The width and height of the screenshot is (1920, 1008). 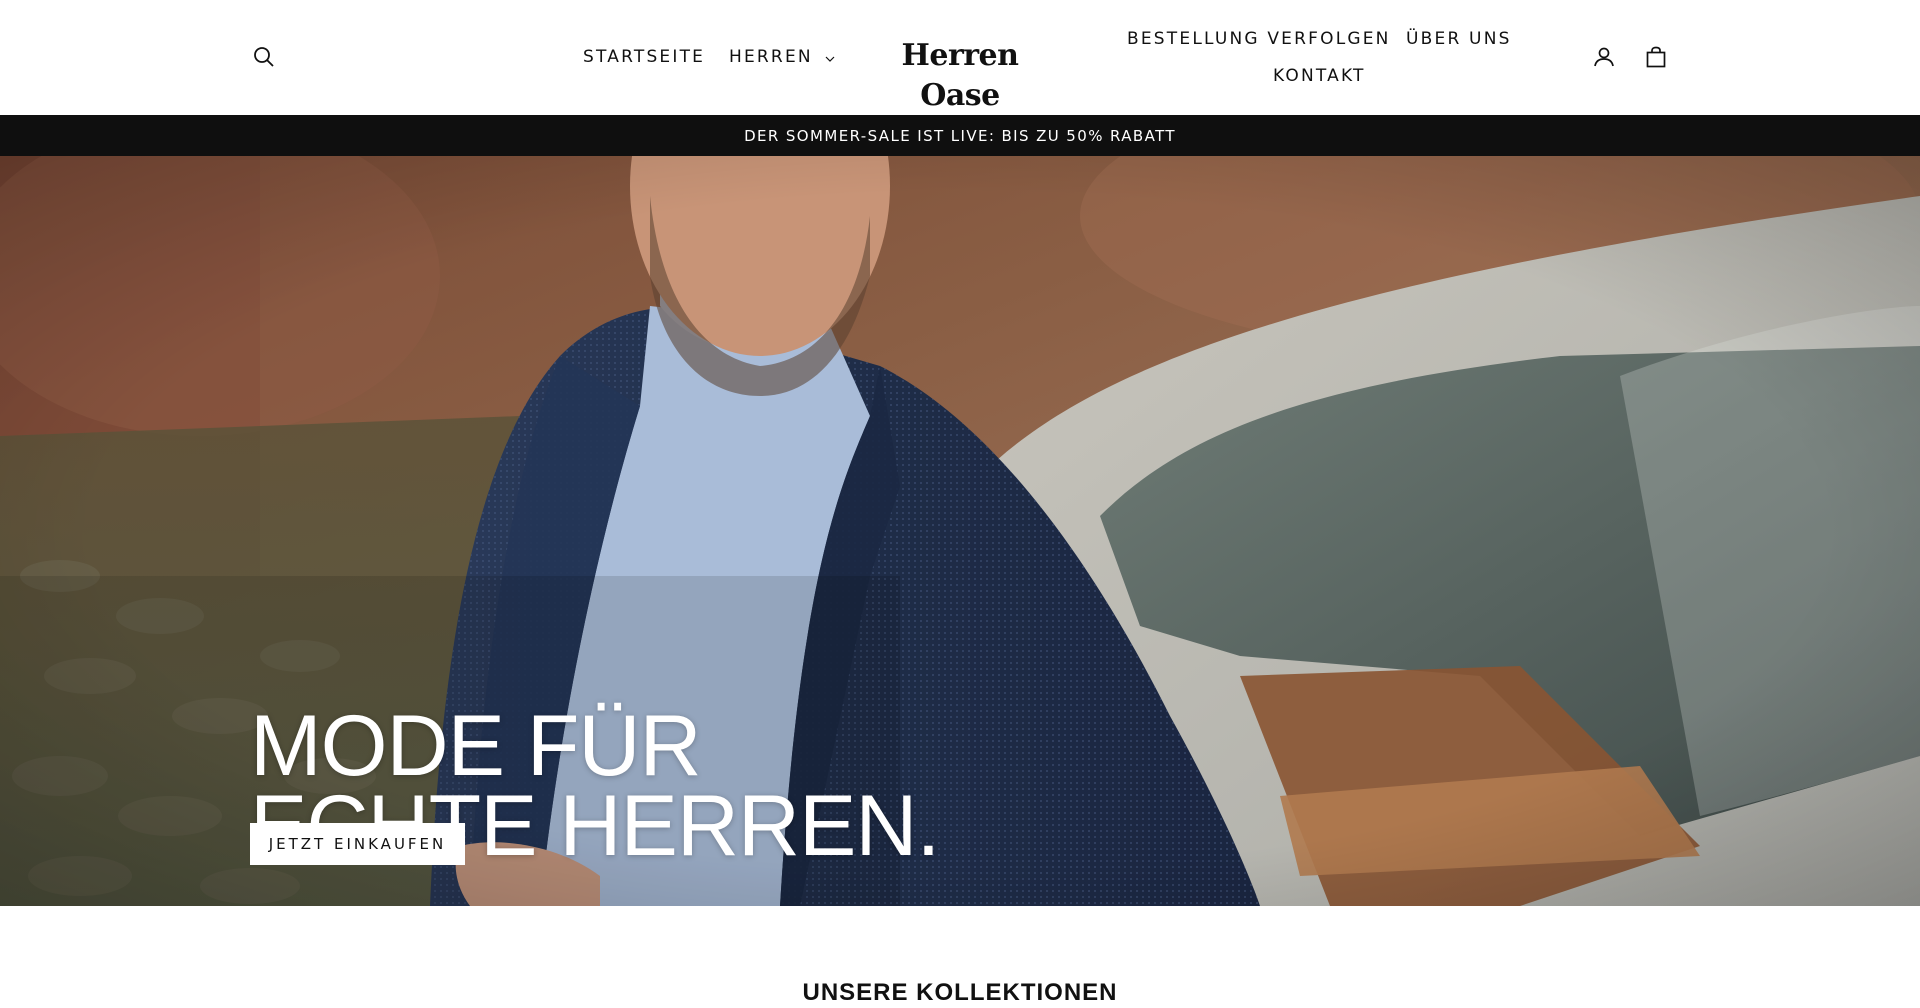 I want to click on chevron-down-icon, so click(x=830, y=57).